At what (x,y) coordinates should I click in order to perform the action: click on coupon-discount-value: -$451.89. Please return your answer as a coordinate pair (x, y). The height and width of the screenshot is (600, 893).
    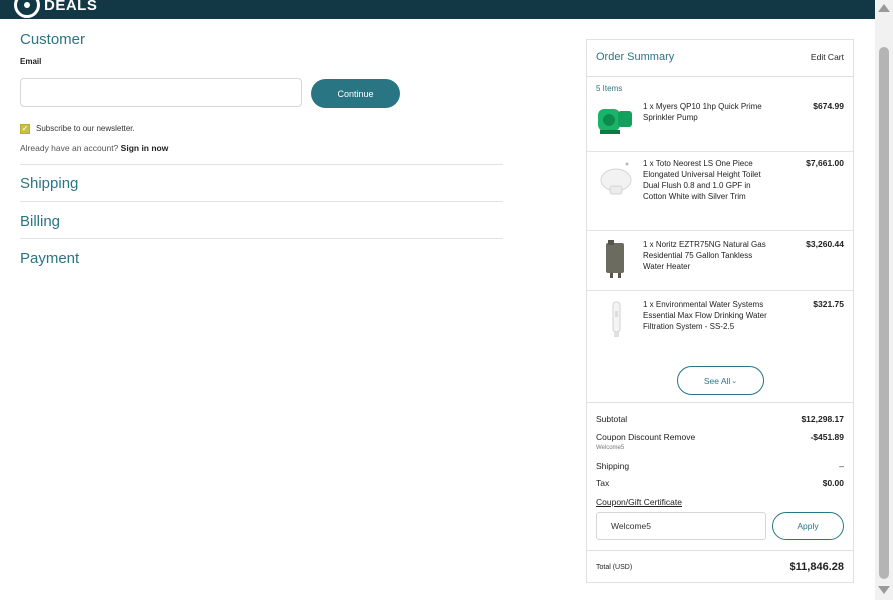
    Looking at the image, I should click on (827, 437).